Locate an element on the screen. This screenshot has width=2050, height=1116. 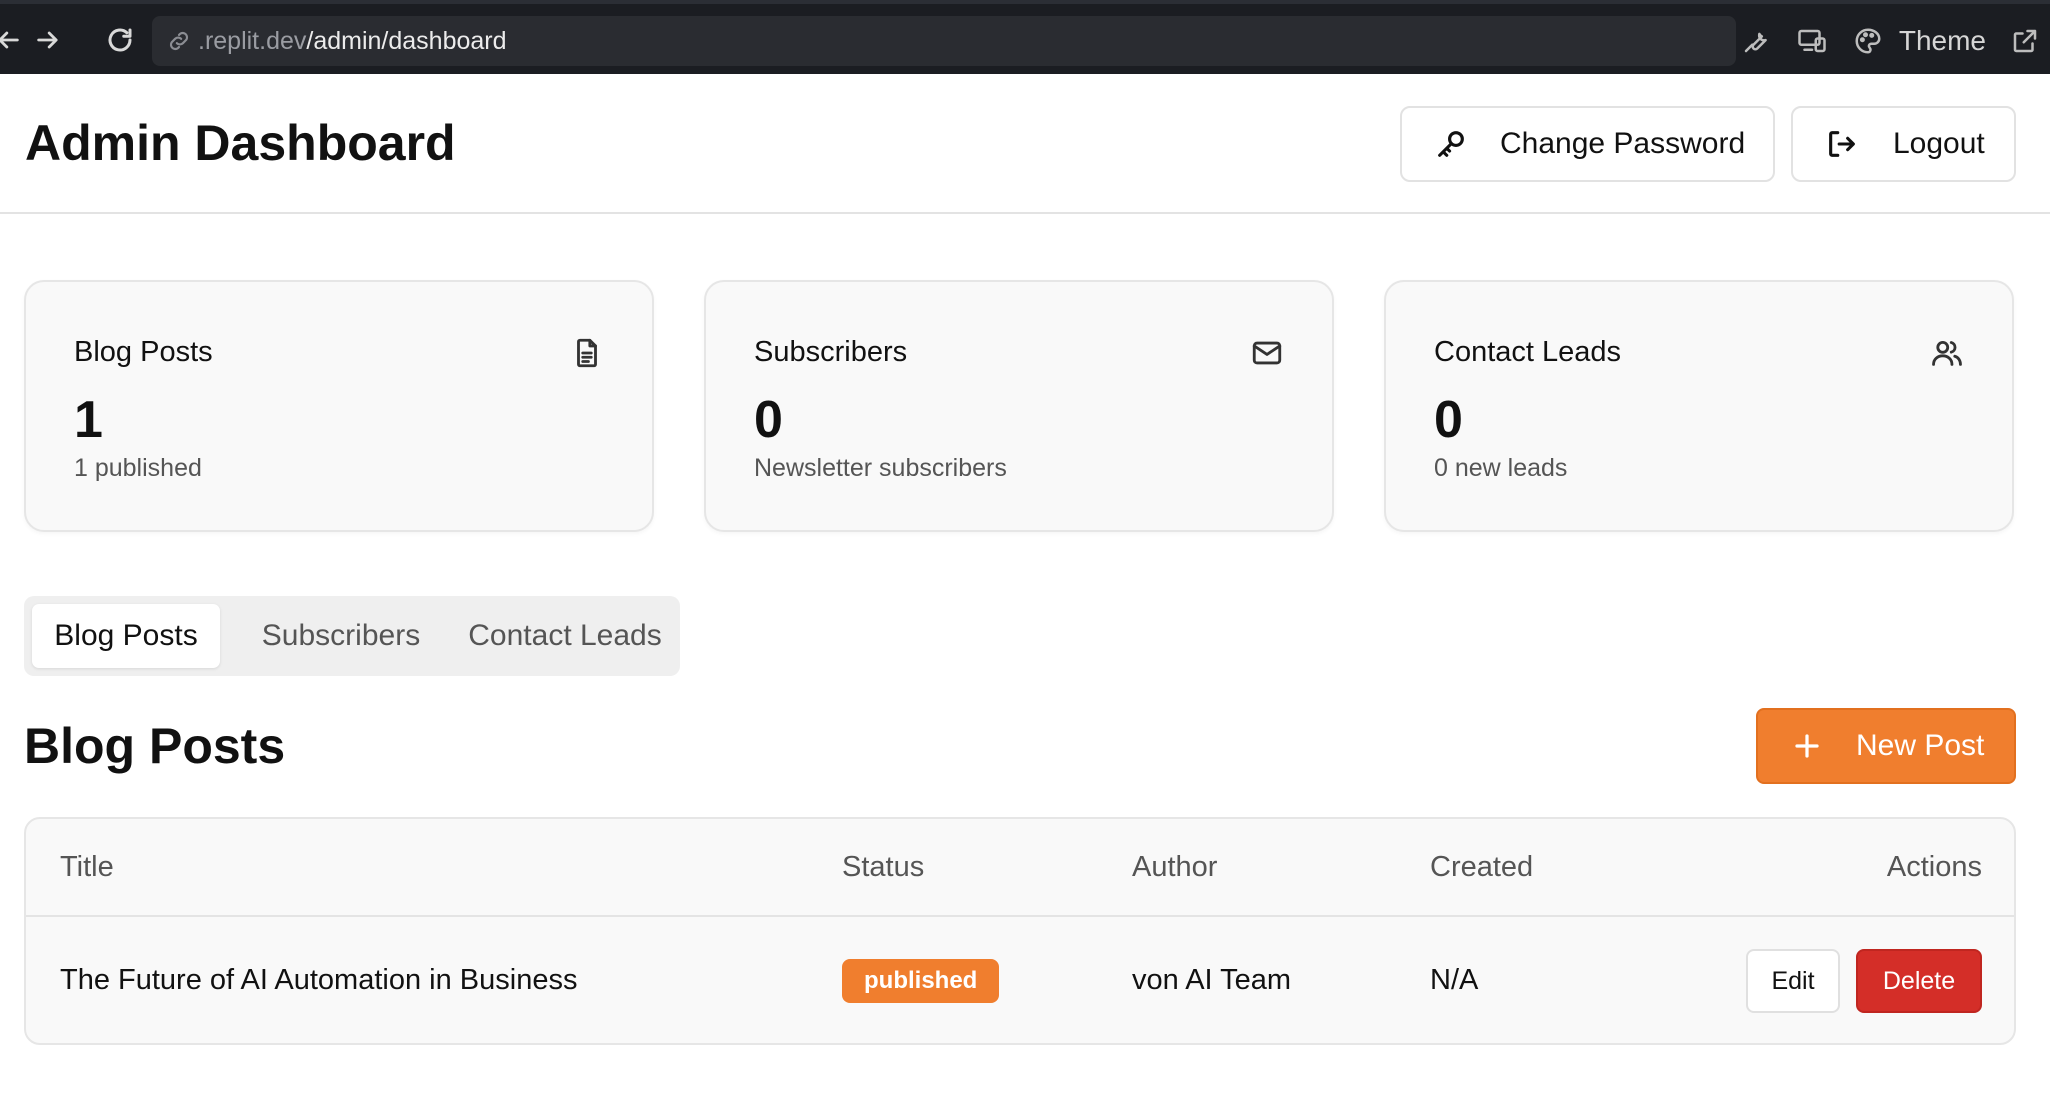
page-title: Admin Dashboard is located at coordinates (240, 143).